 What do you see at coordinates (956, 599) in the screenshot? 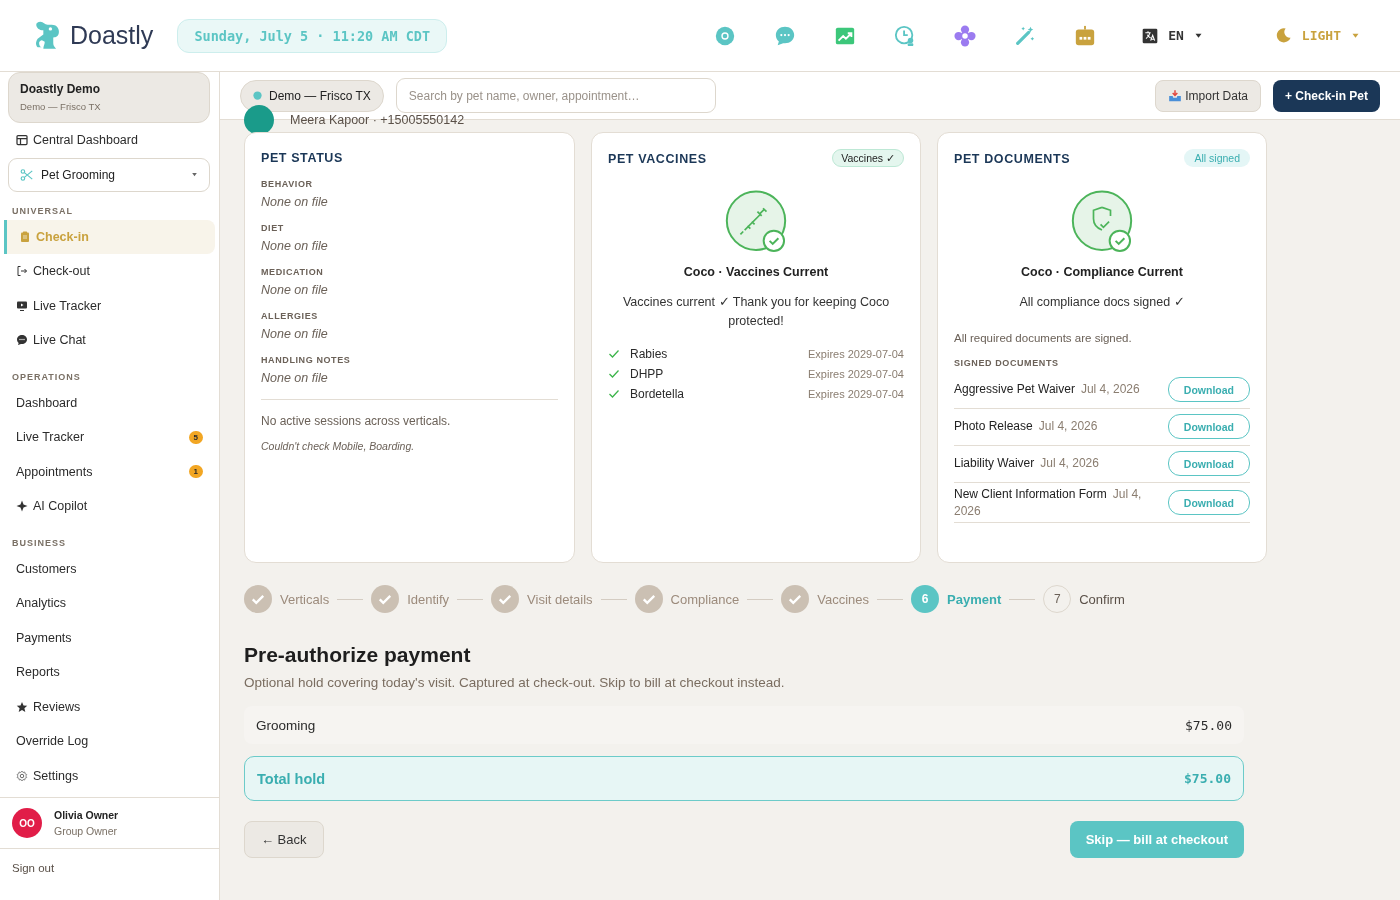
I see `step-indicator: 6 Payment` at bounding box center [956, 599].